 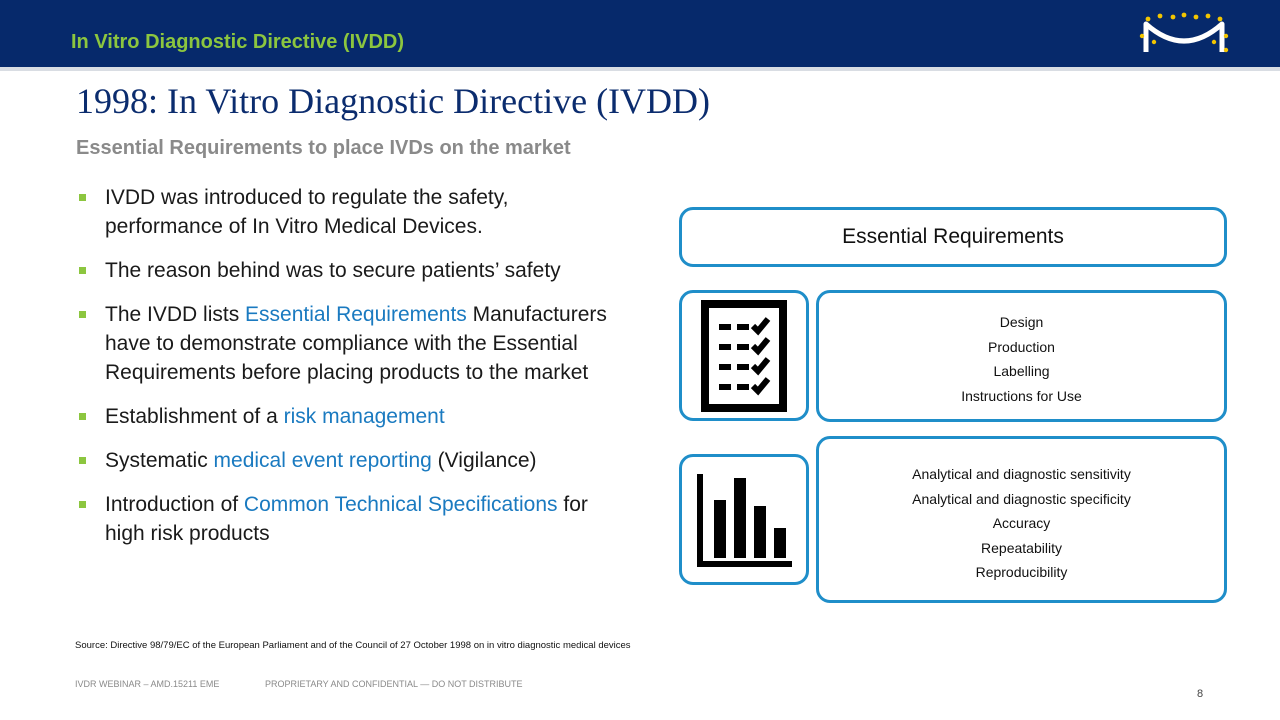 I want to click on requirement-item: Instructions for Use, so click(x=1021, y=395).